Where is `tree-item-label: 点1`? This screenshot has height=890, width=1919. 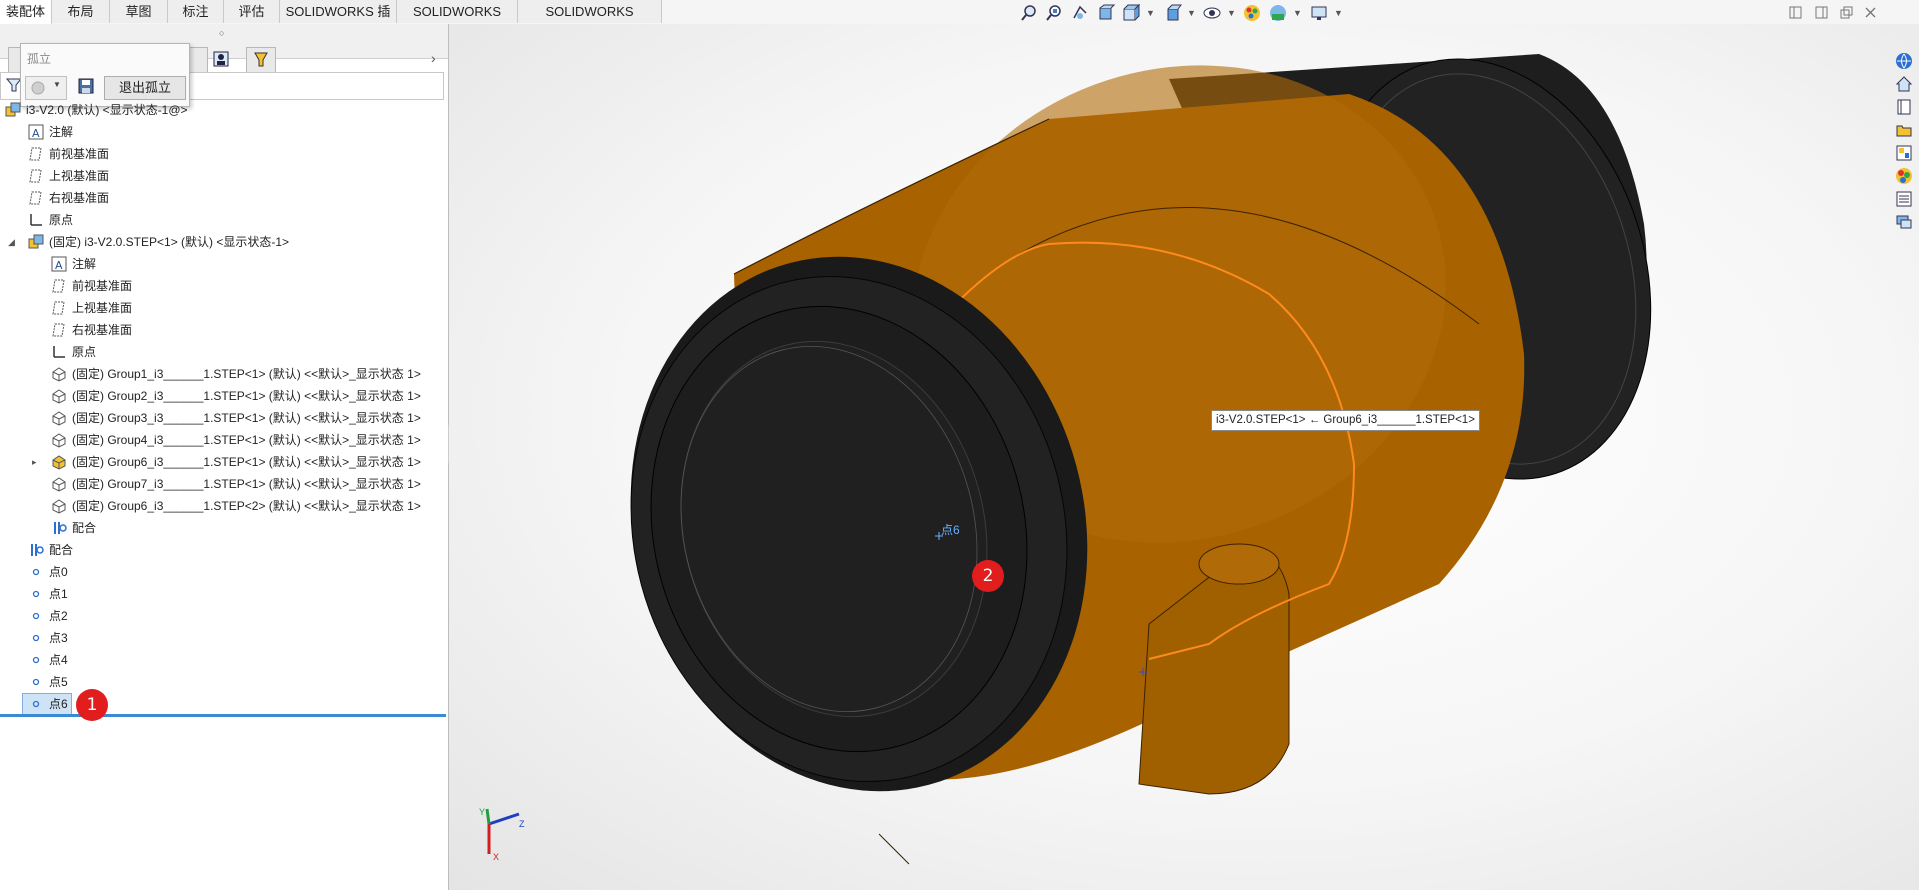 tree-item-label: 点1 is located at coordinates (58, 594).